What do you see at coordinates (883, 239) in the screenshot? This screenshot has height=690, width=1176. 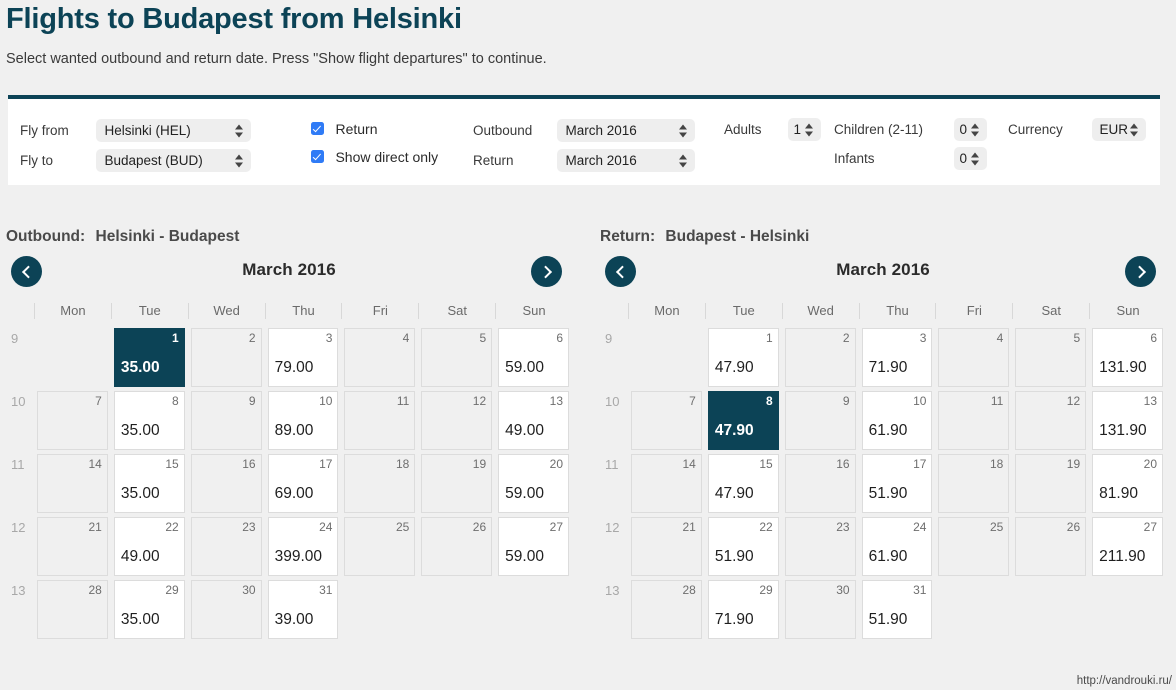 I see `return-calendar-heading: Return: Budapest - Helsinki` at bounding box center [883, 239].